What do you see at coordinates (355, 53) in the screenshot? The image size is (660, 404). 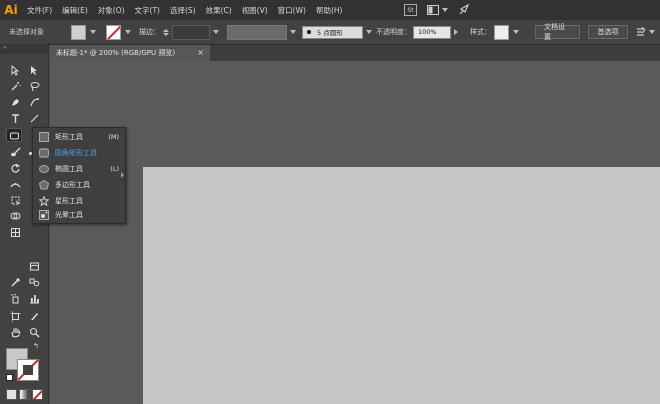 I see `document-tab-bar: 未标题-1* @ 200% (RGB/GPU 预览) ×` at bounding box center [355, 53].